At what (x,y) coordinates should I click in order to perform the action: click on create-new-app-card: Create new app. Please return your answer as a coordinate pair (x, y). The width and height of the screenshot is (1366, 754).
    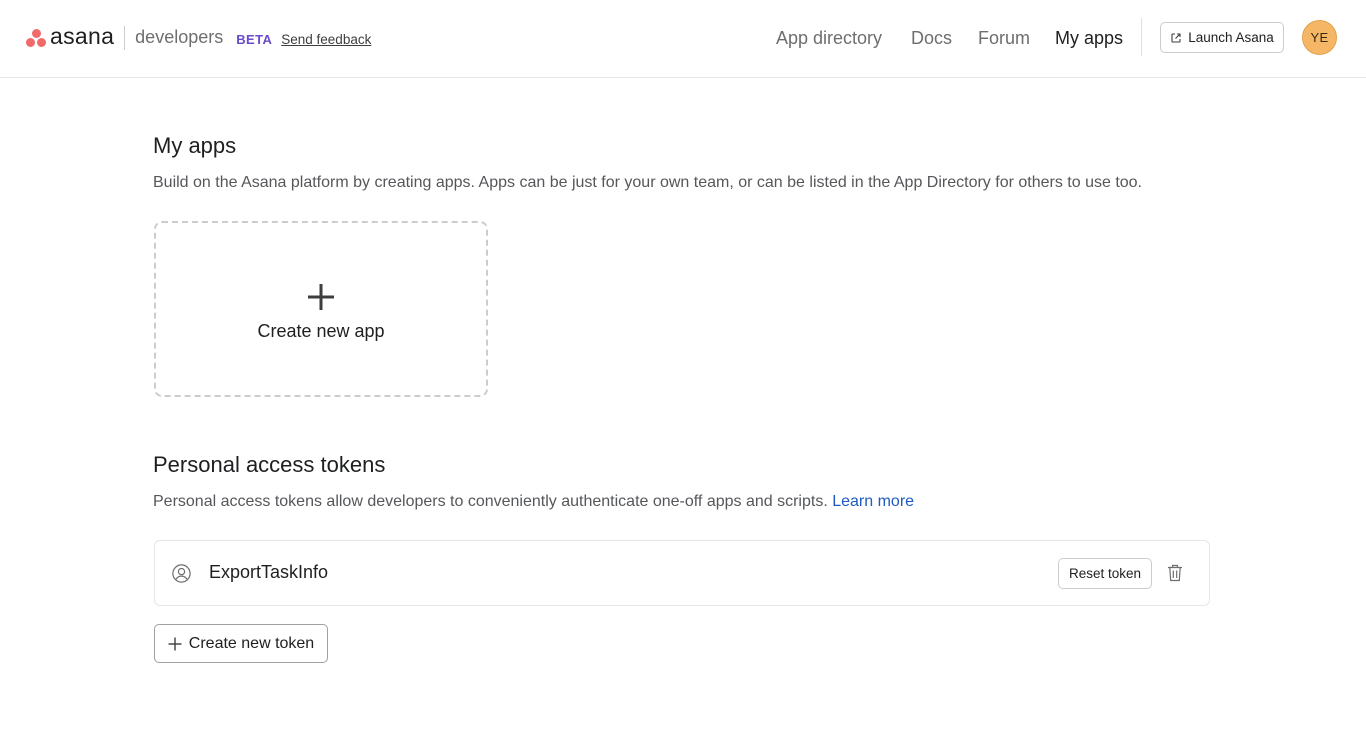
    Looking at the image, I should click on (321, 309).